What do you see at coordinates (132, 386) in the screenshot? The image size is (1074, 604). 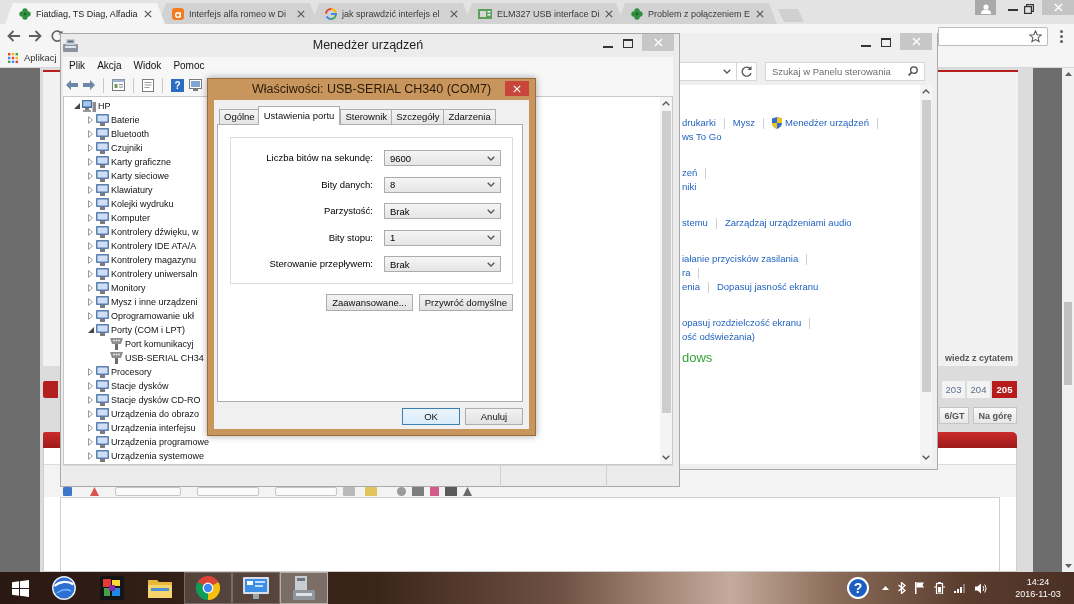 I see `tree-item: Stacje dysków` at bounding box center [132, 386].